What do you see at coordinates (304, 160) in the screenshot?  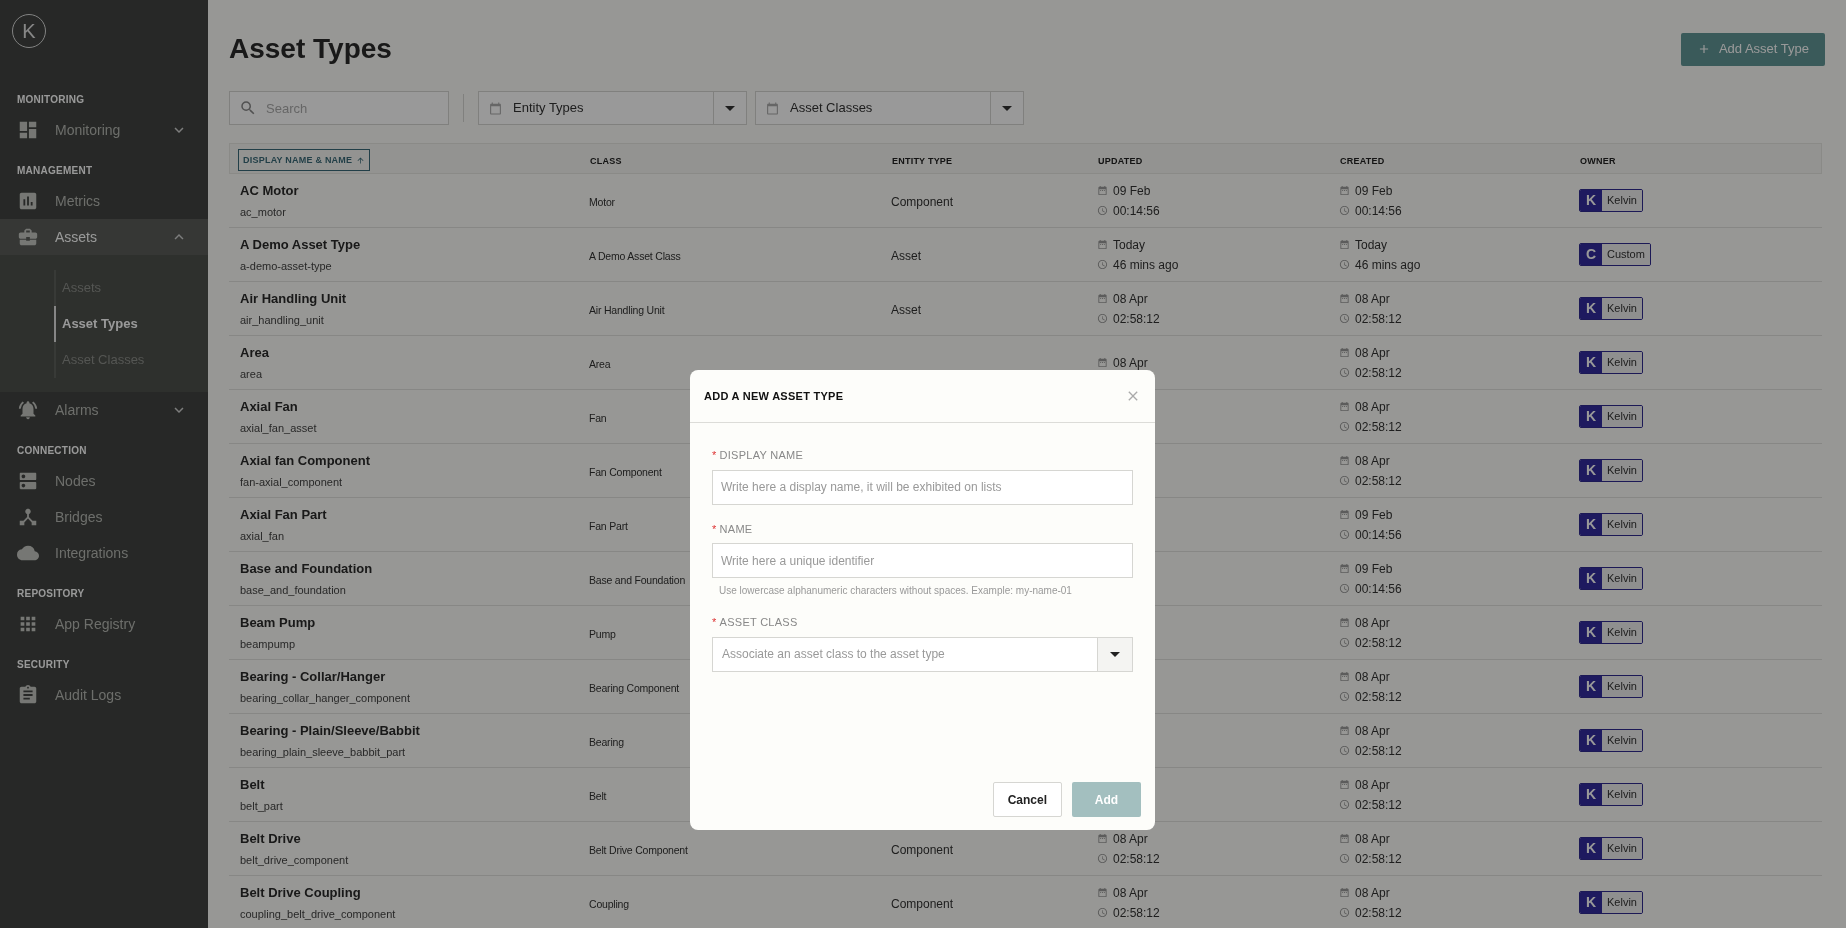 I see `sorted-column-header: DISPLAY NAME & NAME` at bounding box center [304, 160].